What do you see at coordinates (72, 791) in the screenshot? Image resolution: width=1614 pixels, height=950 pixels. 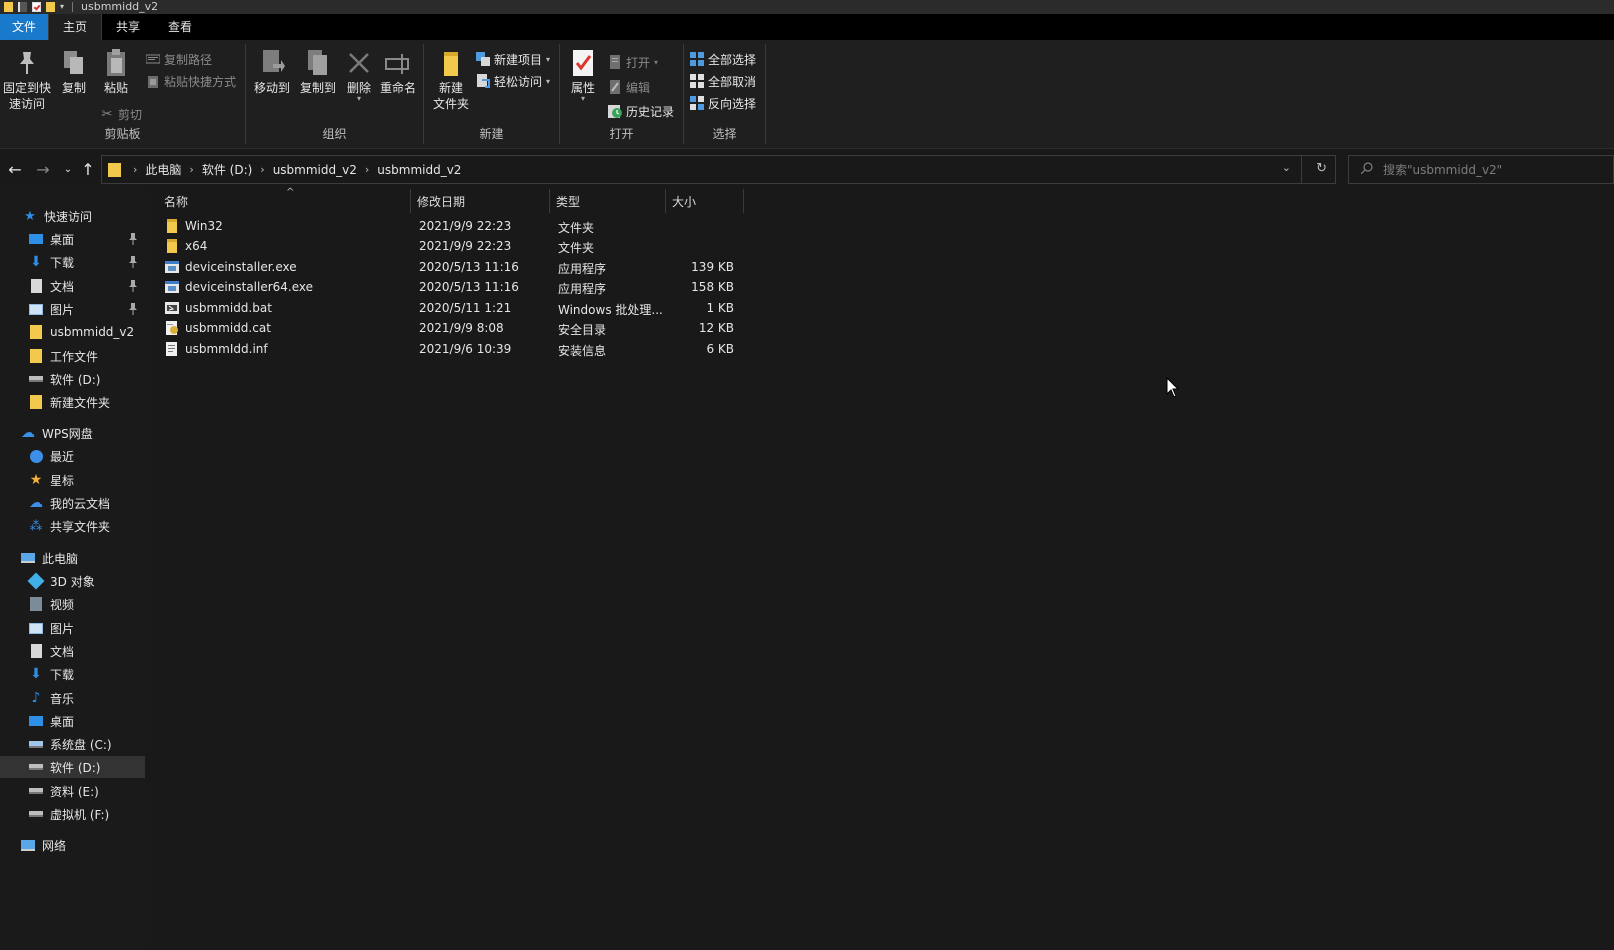 I see `nav-item-drive-e: 资料 (E:)` at bounding box center [72, 791].